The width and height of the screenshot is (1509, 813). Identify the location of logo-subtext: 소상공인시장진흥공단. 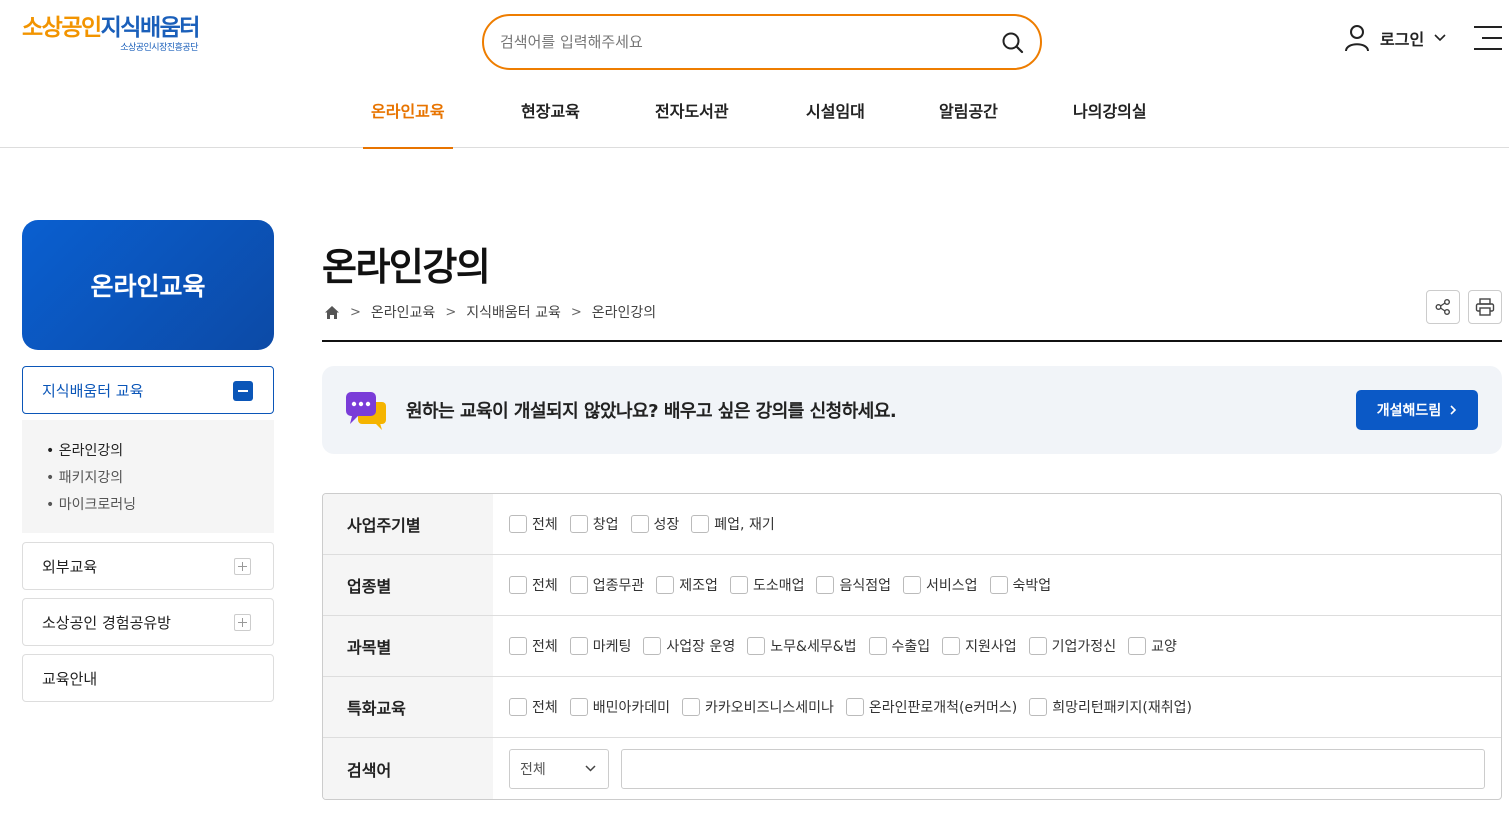
(159, 48).